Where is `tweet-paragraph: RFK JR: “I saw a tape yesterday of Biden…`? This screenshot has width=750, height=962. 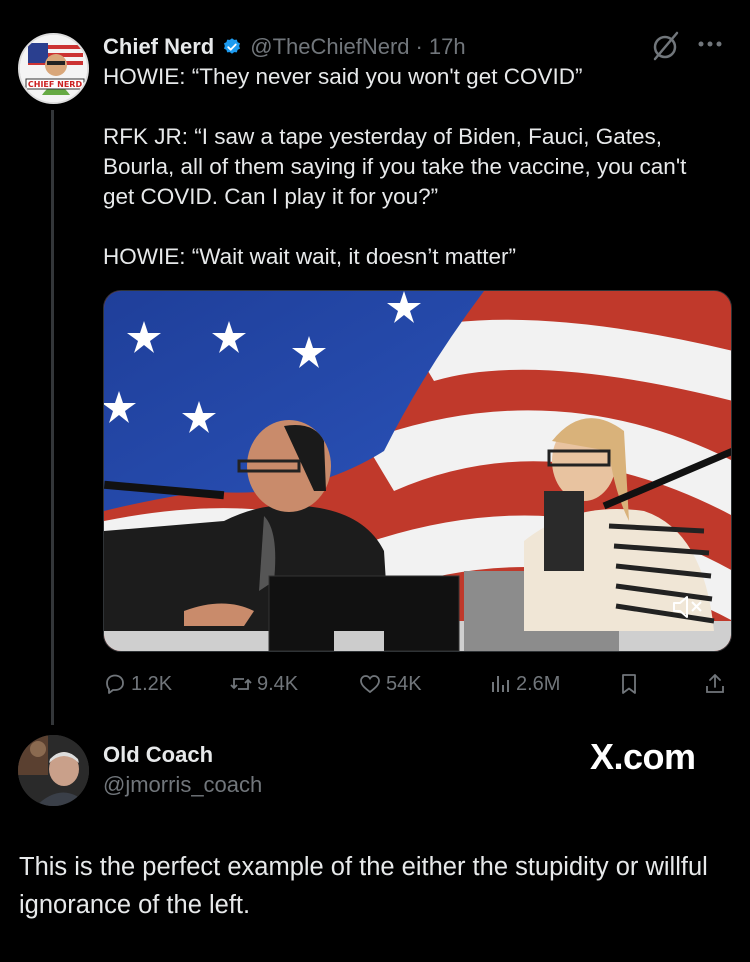
tweet-paragraph: RFK JR: “I saw a tape yesterday of Biden… is located at coordinates (395, 166).